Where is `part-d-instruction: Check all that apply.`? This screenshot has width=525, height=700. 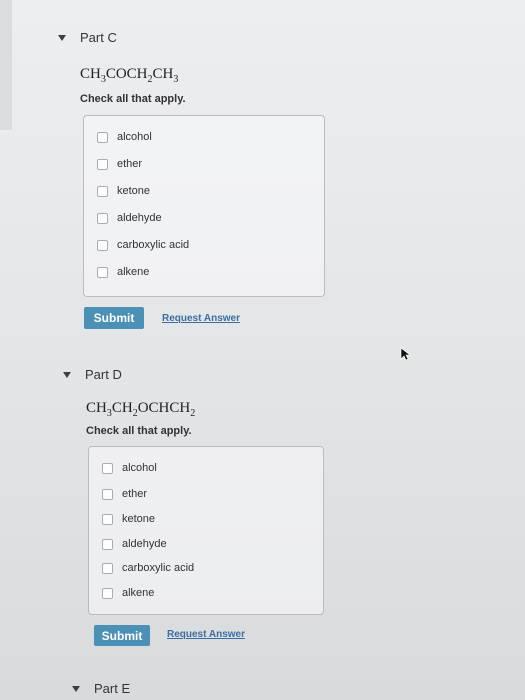 part-d-instruction: Check all that apply. is located at coordinates (139, 431).